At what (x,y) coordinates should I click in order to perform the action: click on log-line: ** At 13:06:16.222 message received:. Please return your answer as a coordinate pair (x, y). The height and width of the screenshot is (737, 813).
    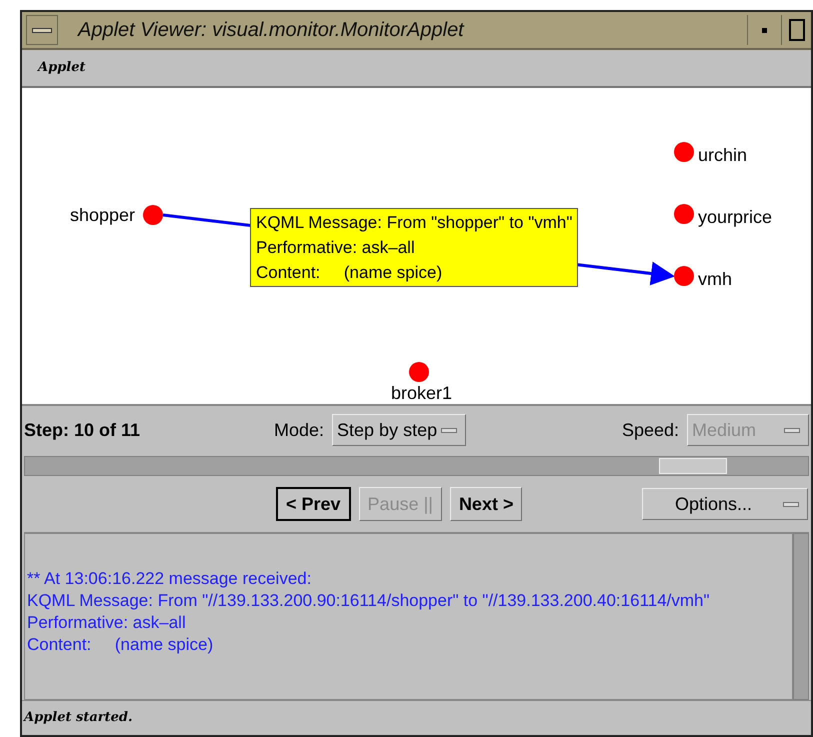
    Looking at the image, I should click on (169, 579).